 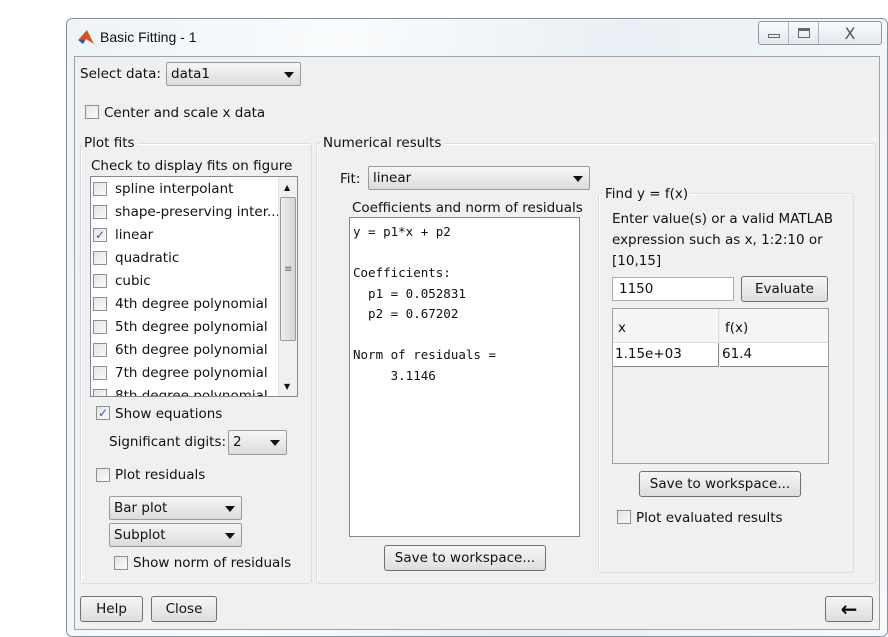 What do you see at coordinates (673, 289) in the screenshot?
I see `x-value-input: 1150` at bounding box center [673, 289].